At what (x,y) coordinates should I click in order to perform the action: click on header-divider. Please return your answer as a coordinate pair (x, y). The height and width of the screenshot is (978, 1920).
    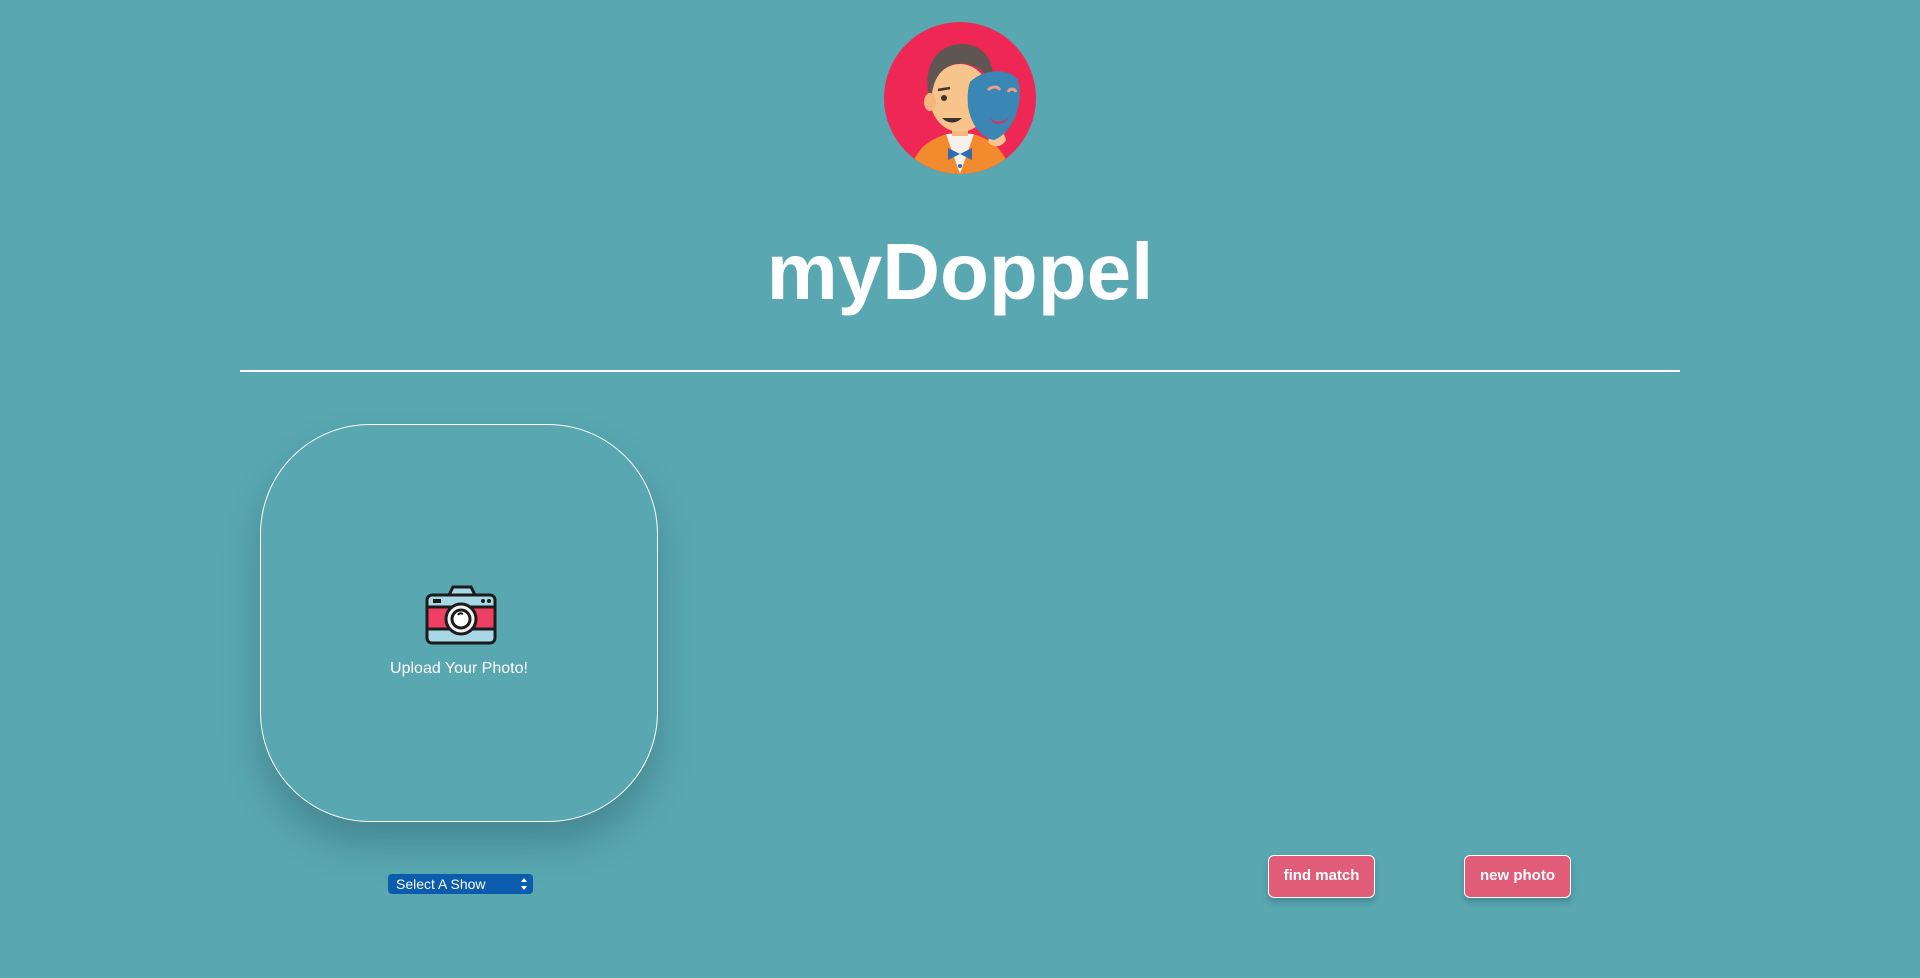
    Looking at the image, I should click on (960, 371).